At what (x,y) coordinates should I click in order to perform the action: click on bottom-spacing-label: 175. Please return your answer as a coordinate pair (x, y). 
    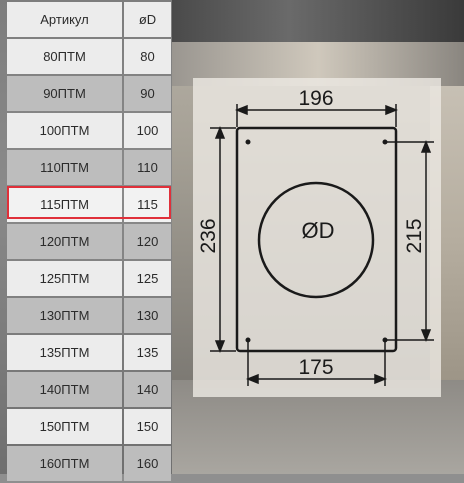
    Looking at the image, I should click on (315, 367).